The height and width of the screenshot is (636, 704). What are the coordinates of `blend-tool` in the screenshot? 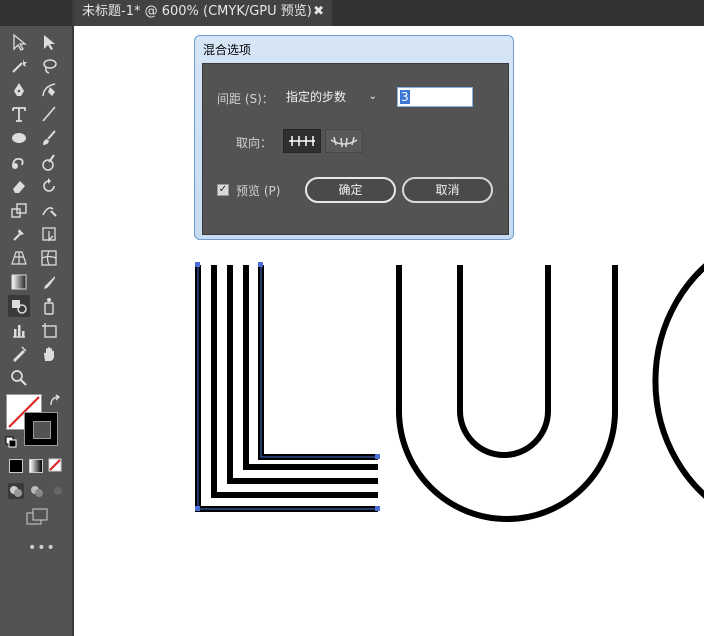 It's located at (19, 306).